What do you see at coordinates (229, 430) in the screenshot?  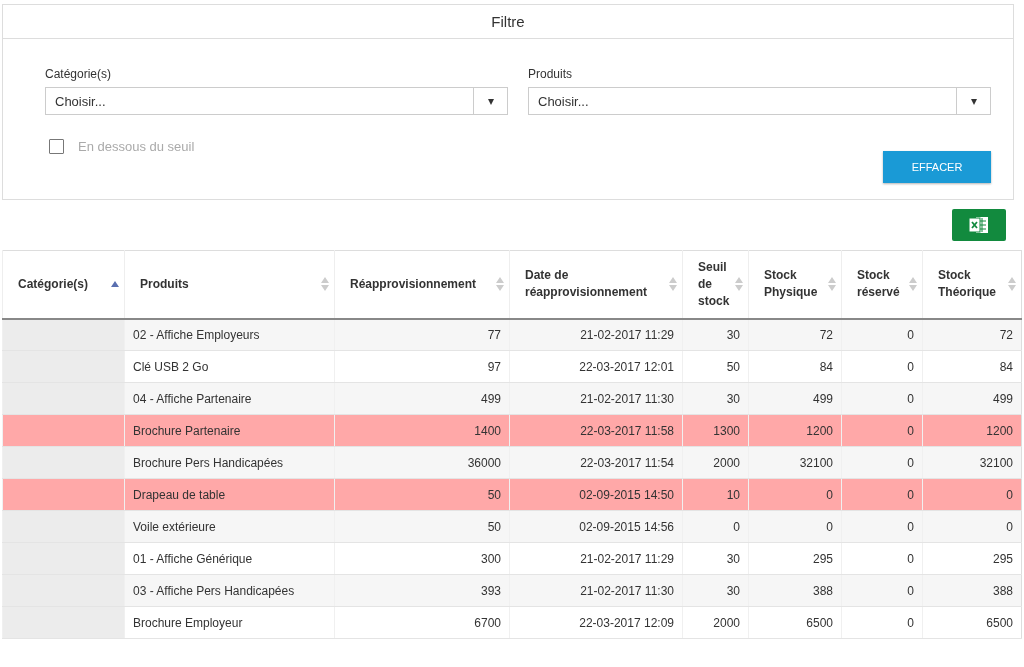 I see `table-cell: Brochure Partenaire` at bounding box center [229, 430].